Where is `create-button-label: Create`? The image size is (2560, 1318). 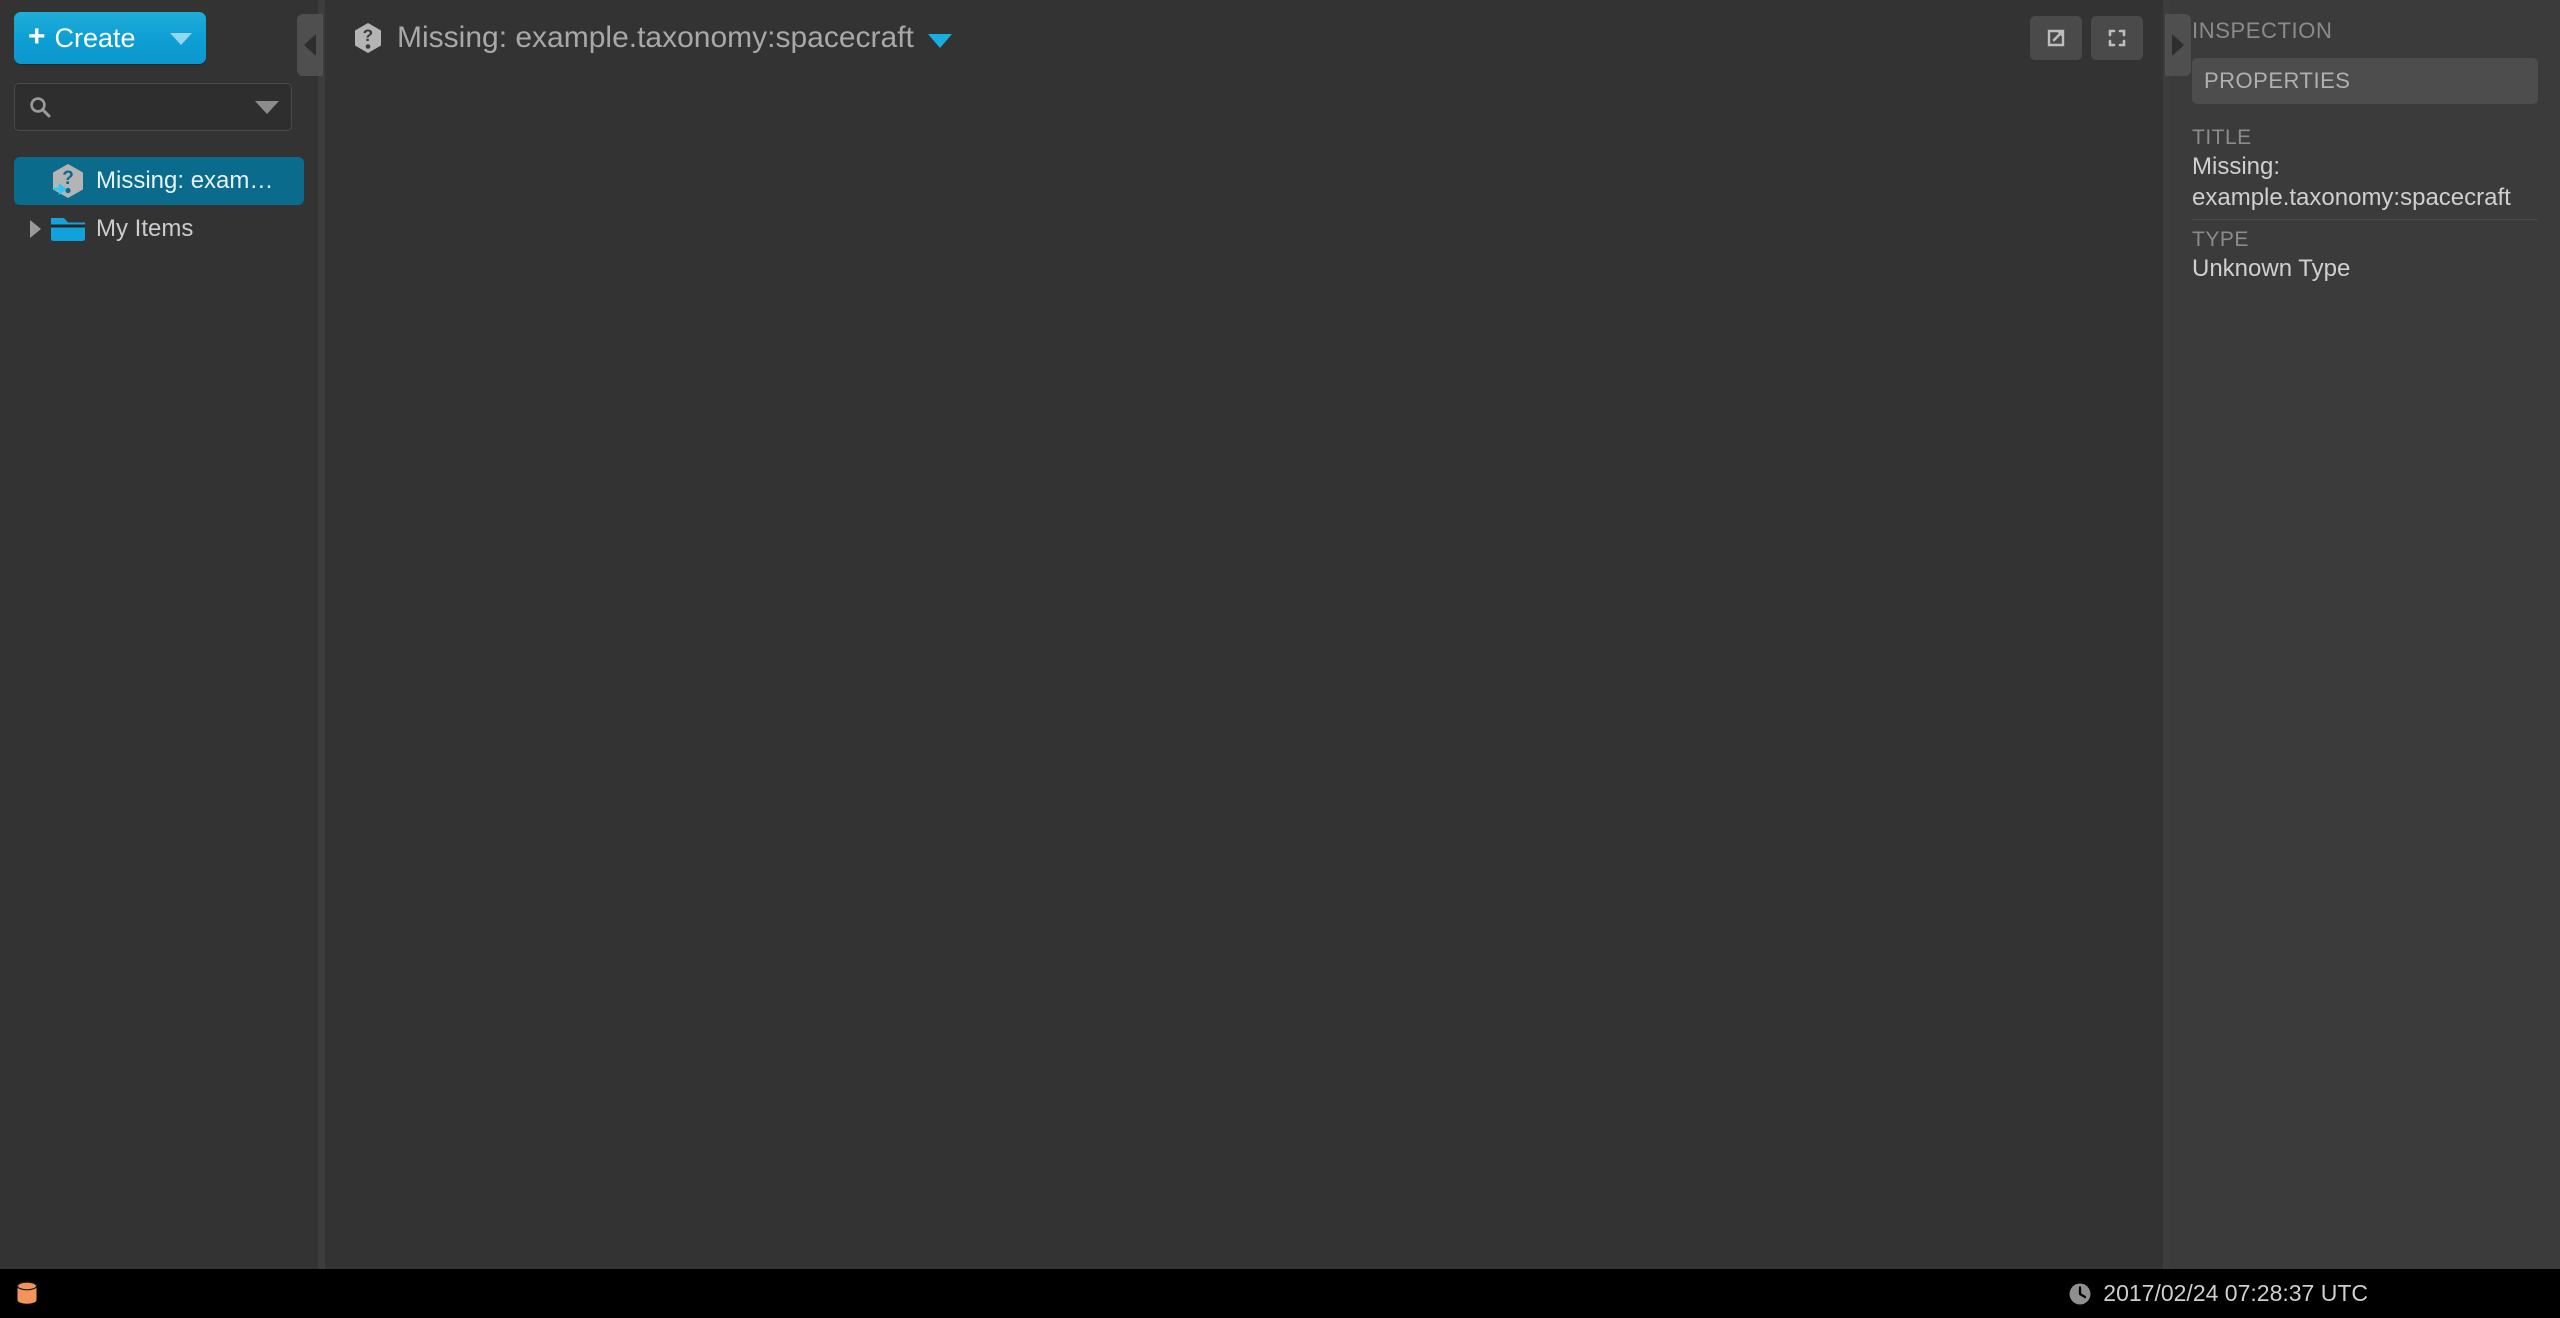
create-button-label: Create is located at coordinates (95, 37).